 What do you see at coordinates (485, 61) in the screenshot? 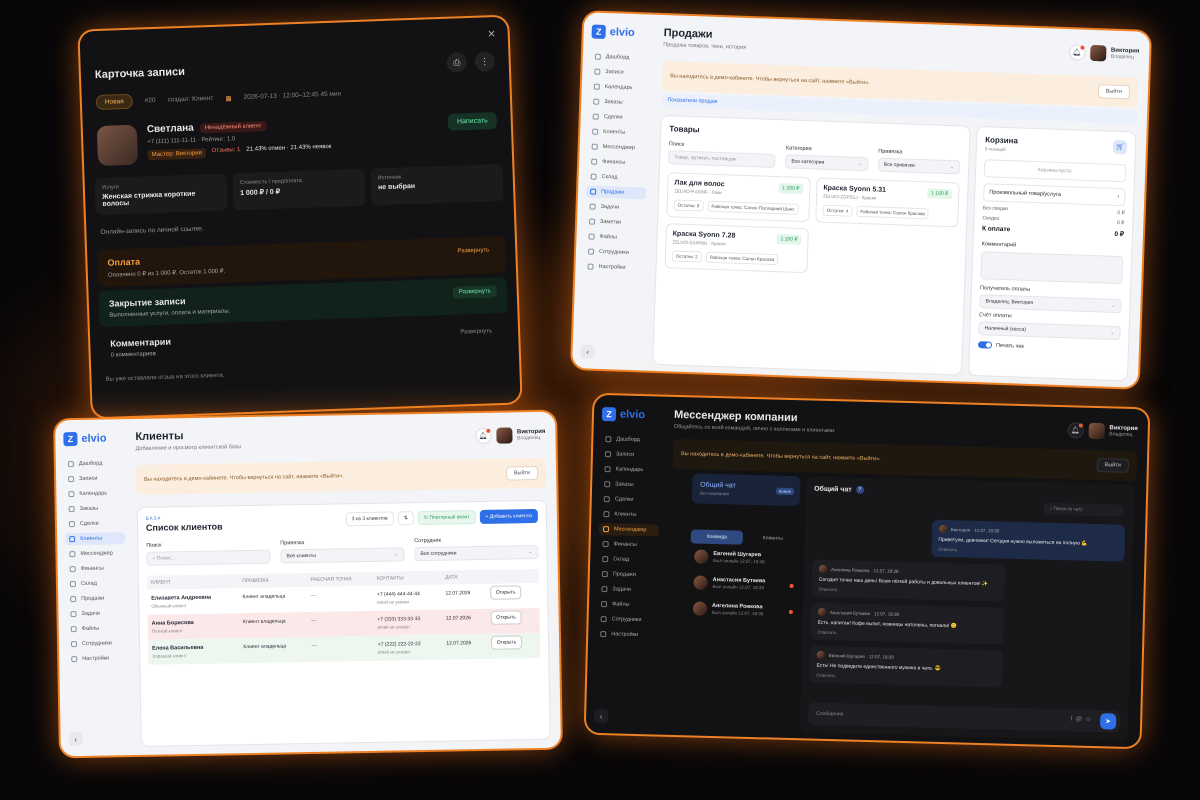
I see `more-icon: ⋮` at bounding box center [485, 61].